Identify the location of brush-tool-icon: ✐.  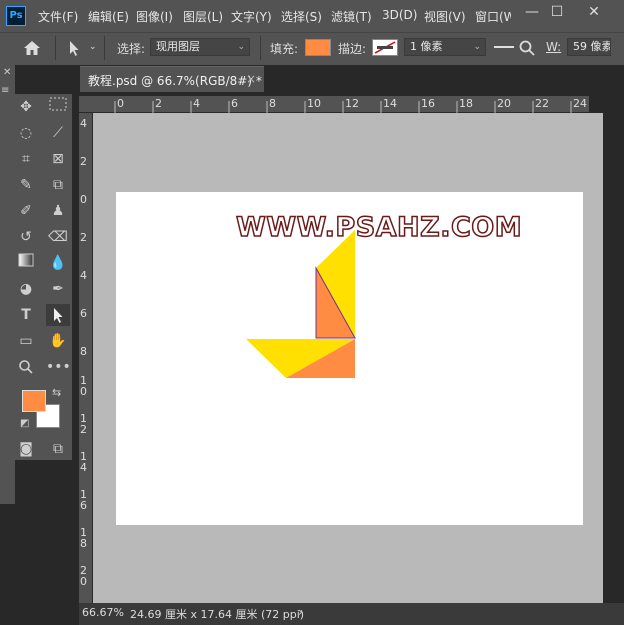
(26, 211).